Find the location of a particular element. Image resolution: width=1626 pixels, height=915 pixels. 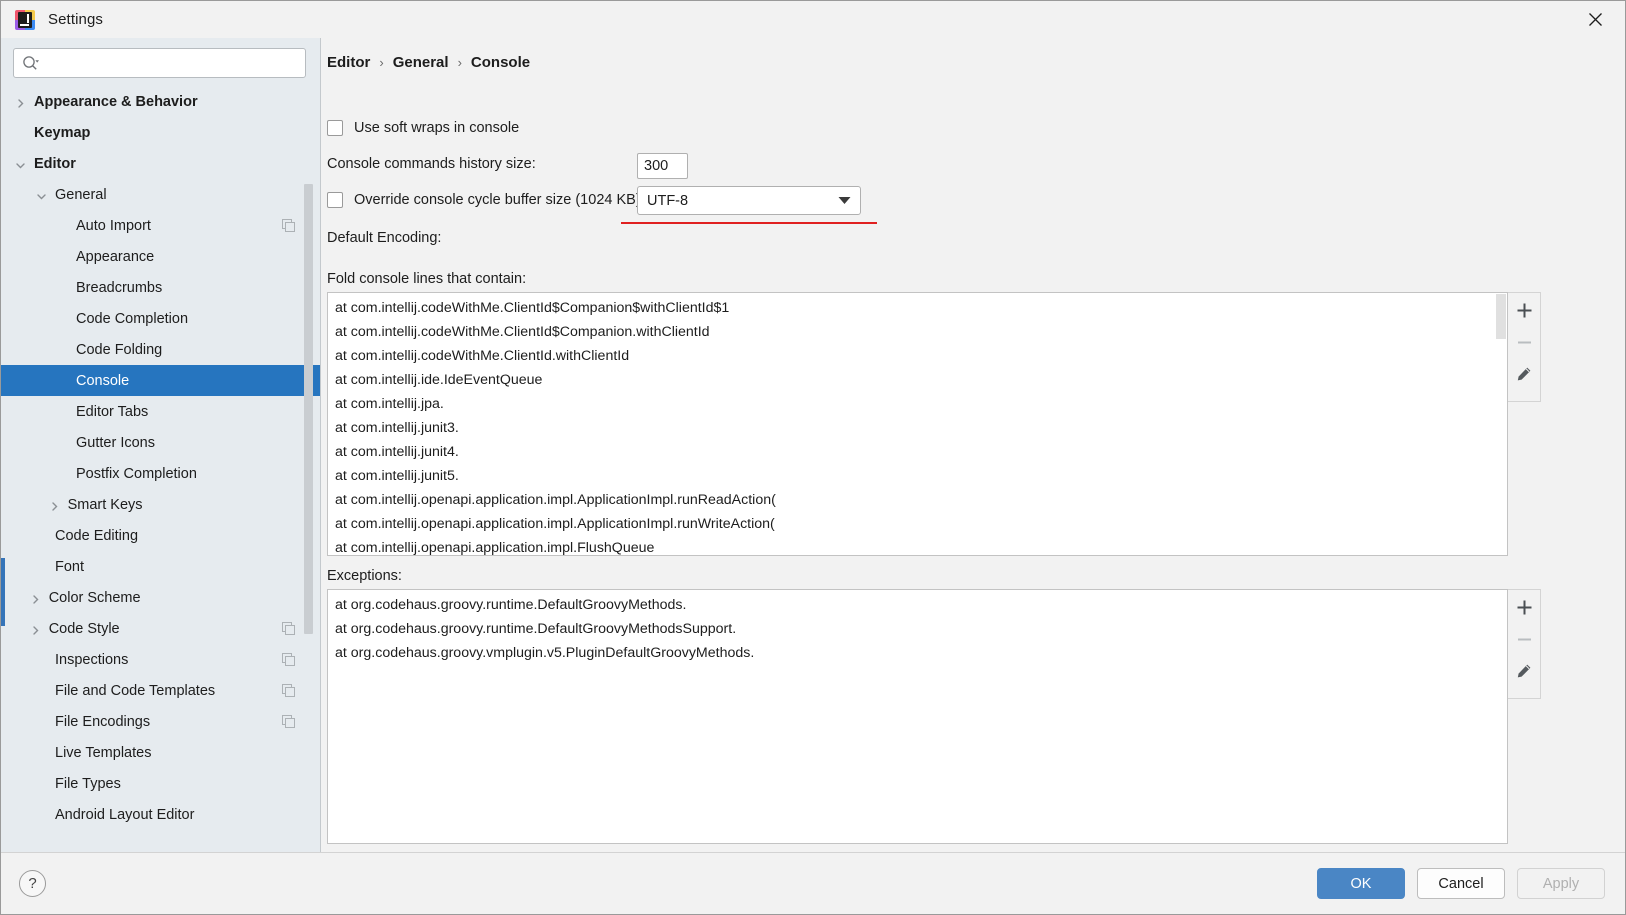

soft-wraps-checkbox is located at coordinates (335, 128).